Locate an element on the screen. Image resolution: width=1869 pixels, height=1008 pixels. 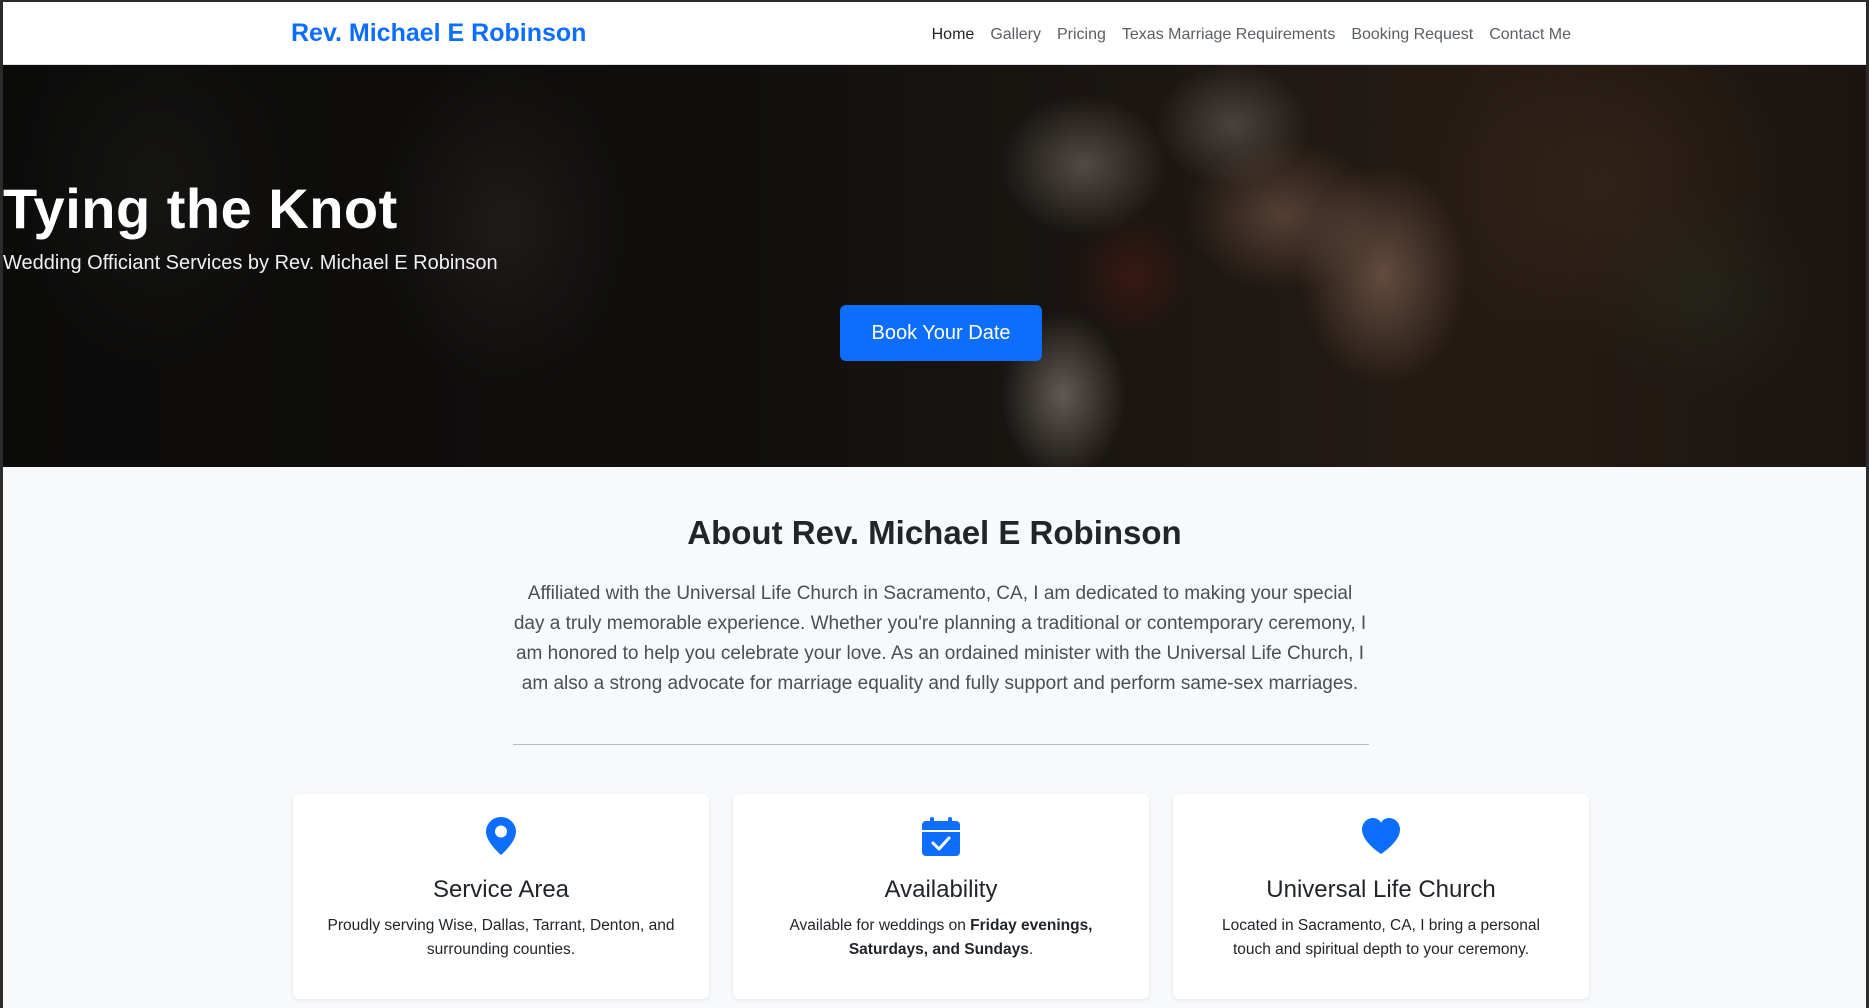
hero-title: Tying the Knot is located at coordinates (200, 208).